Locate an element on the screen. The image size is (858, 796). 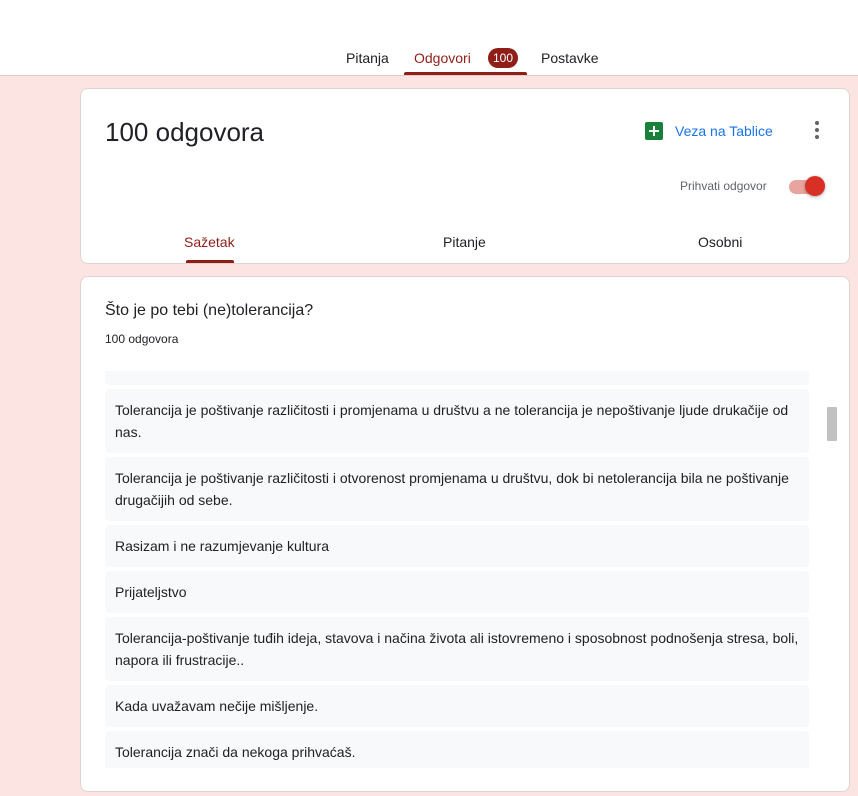
list-item: Rasizam i ne razumjevanje kultura is located at coordinates (457, 546).